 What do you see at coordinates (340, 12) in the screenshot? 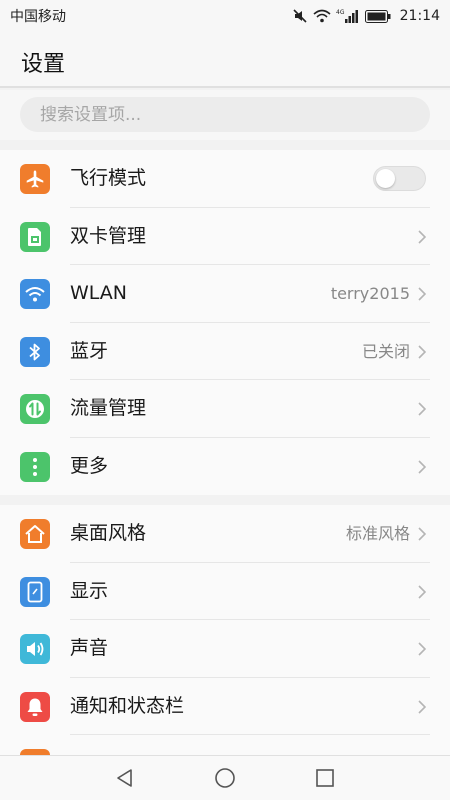
I see `network-badge: 4G` at bounding box center [340, 12].